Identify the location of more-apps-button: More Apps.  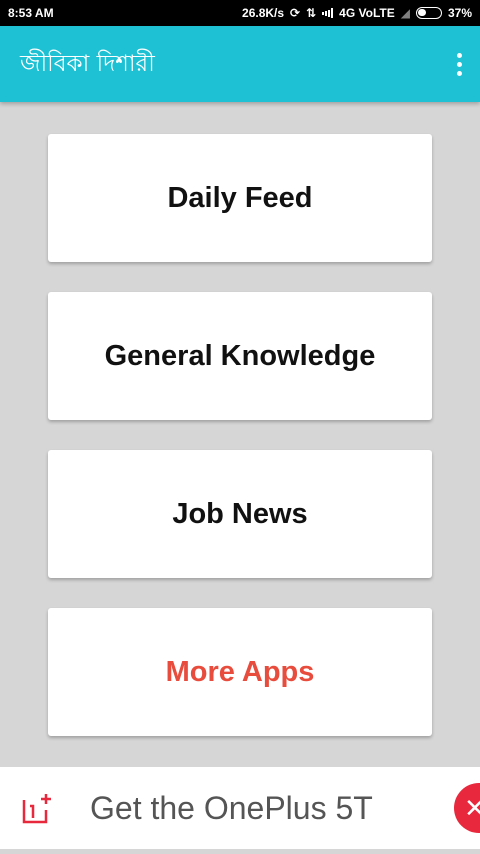
(240, 672).